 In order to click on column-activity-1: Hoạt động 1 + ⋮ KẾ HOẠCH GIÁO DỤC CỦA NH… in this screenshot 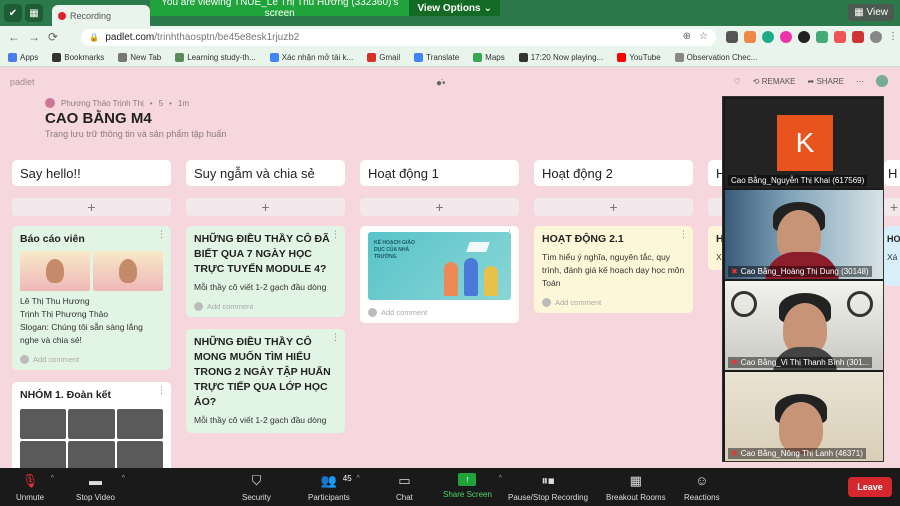, I will do `click(439, 241)`.